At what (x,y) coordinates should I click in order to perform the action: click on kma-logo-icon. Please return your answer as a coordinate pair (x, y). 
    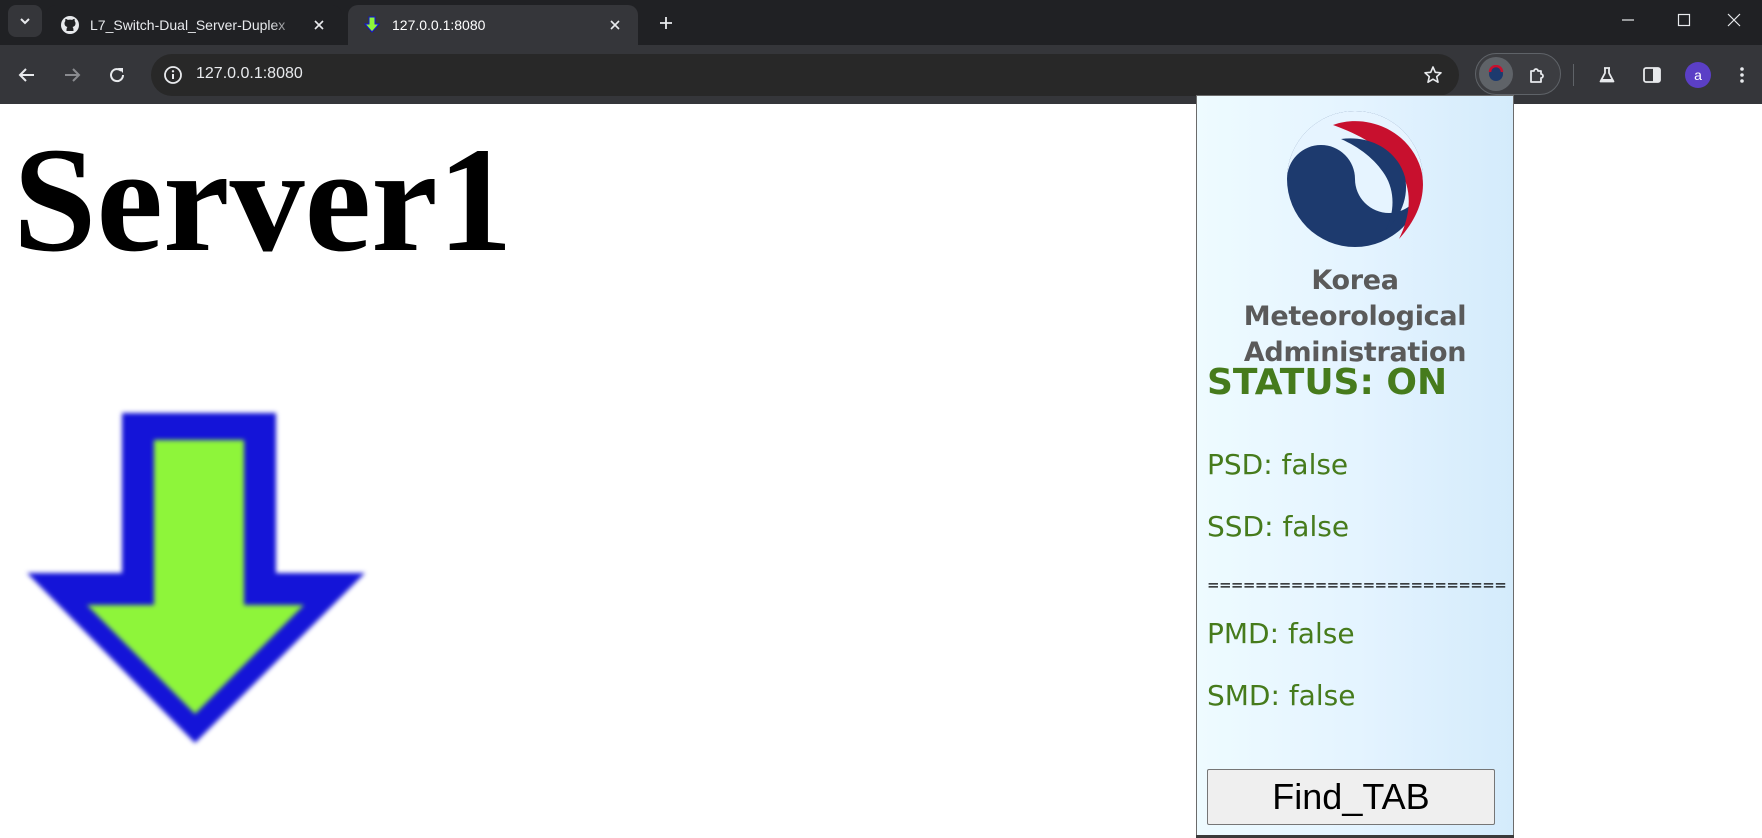
    Looking at the image, I should click on (1496, 73).